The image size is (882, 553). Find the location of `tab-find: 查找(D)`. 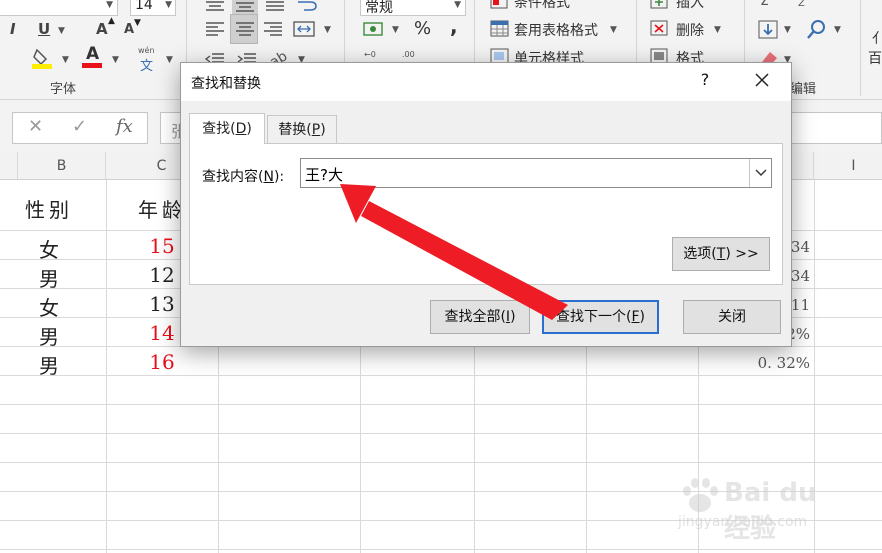

tab-find: 查找(D) is located at coordinates (227, 128).